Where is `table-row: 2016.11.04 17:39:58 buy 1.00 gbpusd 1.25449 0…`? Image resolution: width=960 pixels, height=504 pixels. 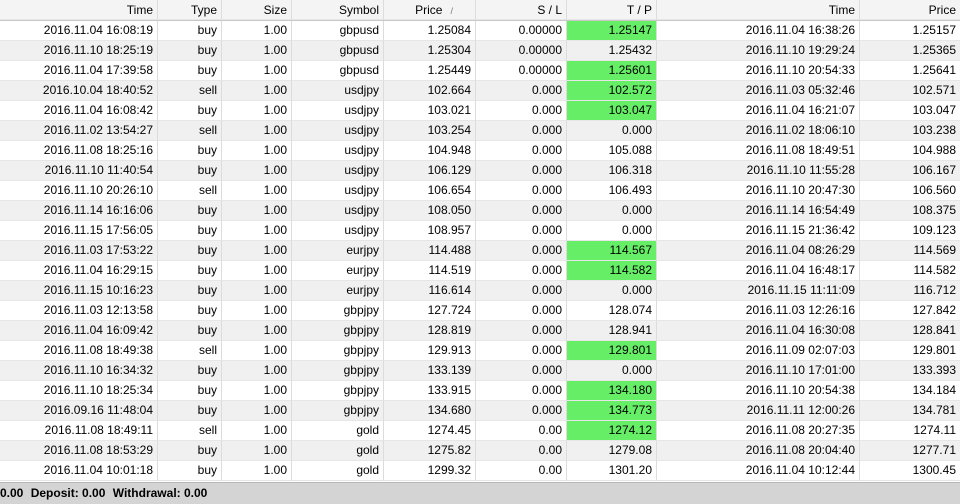
table-row: 2016.11.04 17:39:58 buy 1.00 gbpusd 1.25449 0… is located at coordinates (480, 71).